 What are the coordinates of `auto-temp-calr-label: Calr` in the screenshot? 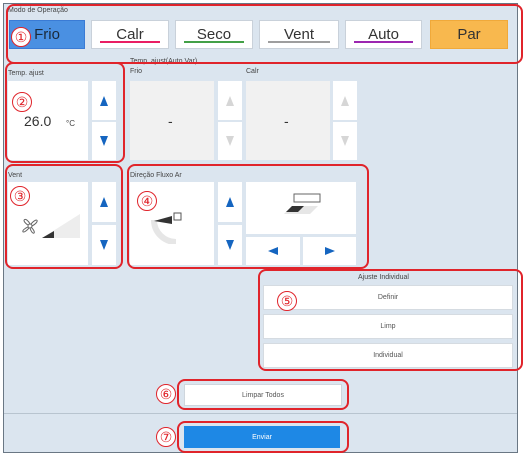 It's located at (252, 71).